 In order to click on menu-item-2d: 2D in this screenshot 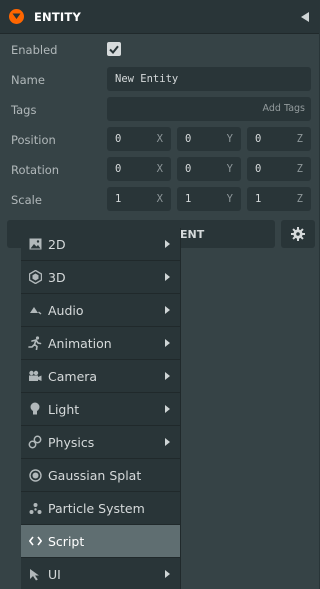, I will do `click(100, 244)`.